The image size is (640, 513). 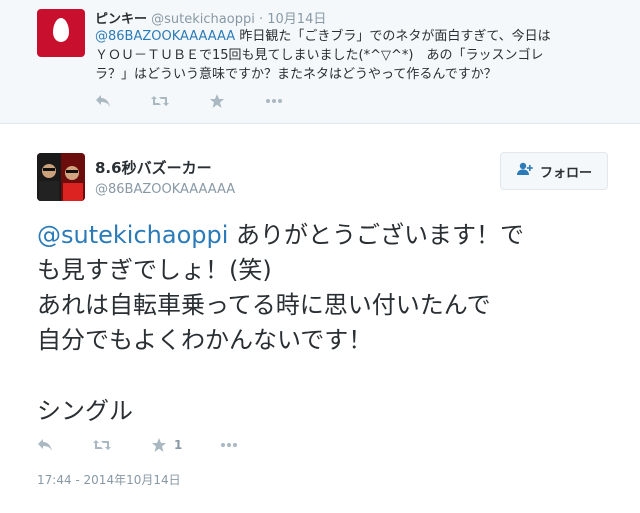 I want to click on reply-header: ピンキー @sutekichaoppi · 10月14日, so click(x=210, y=17).